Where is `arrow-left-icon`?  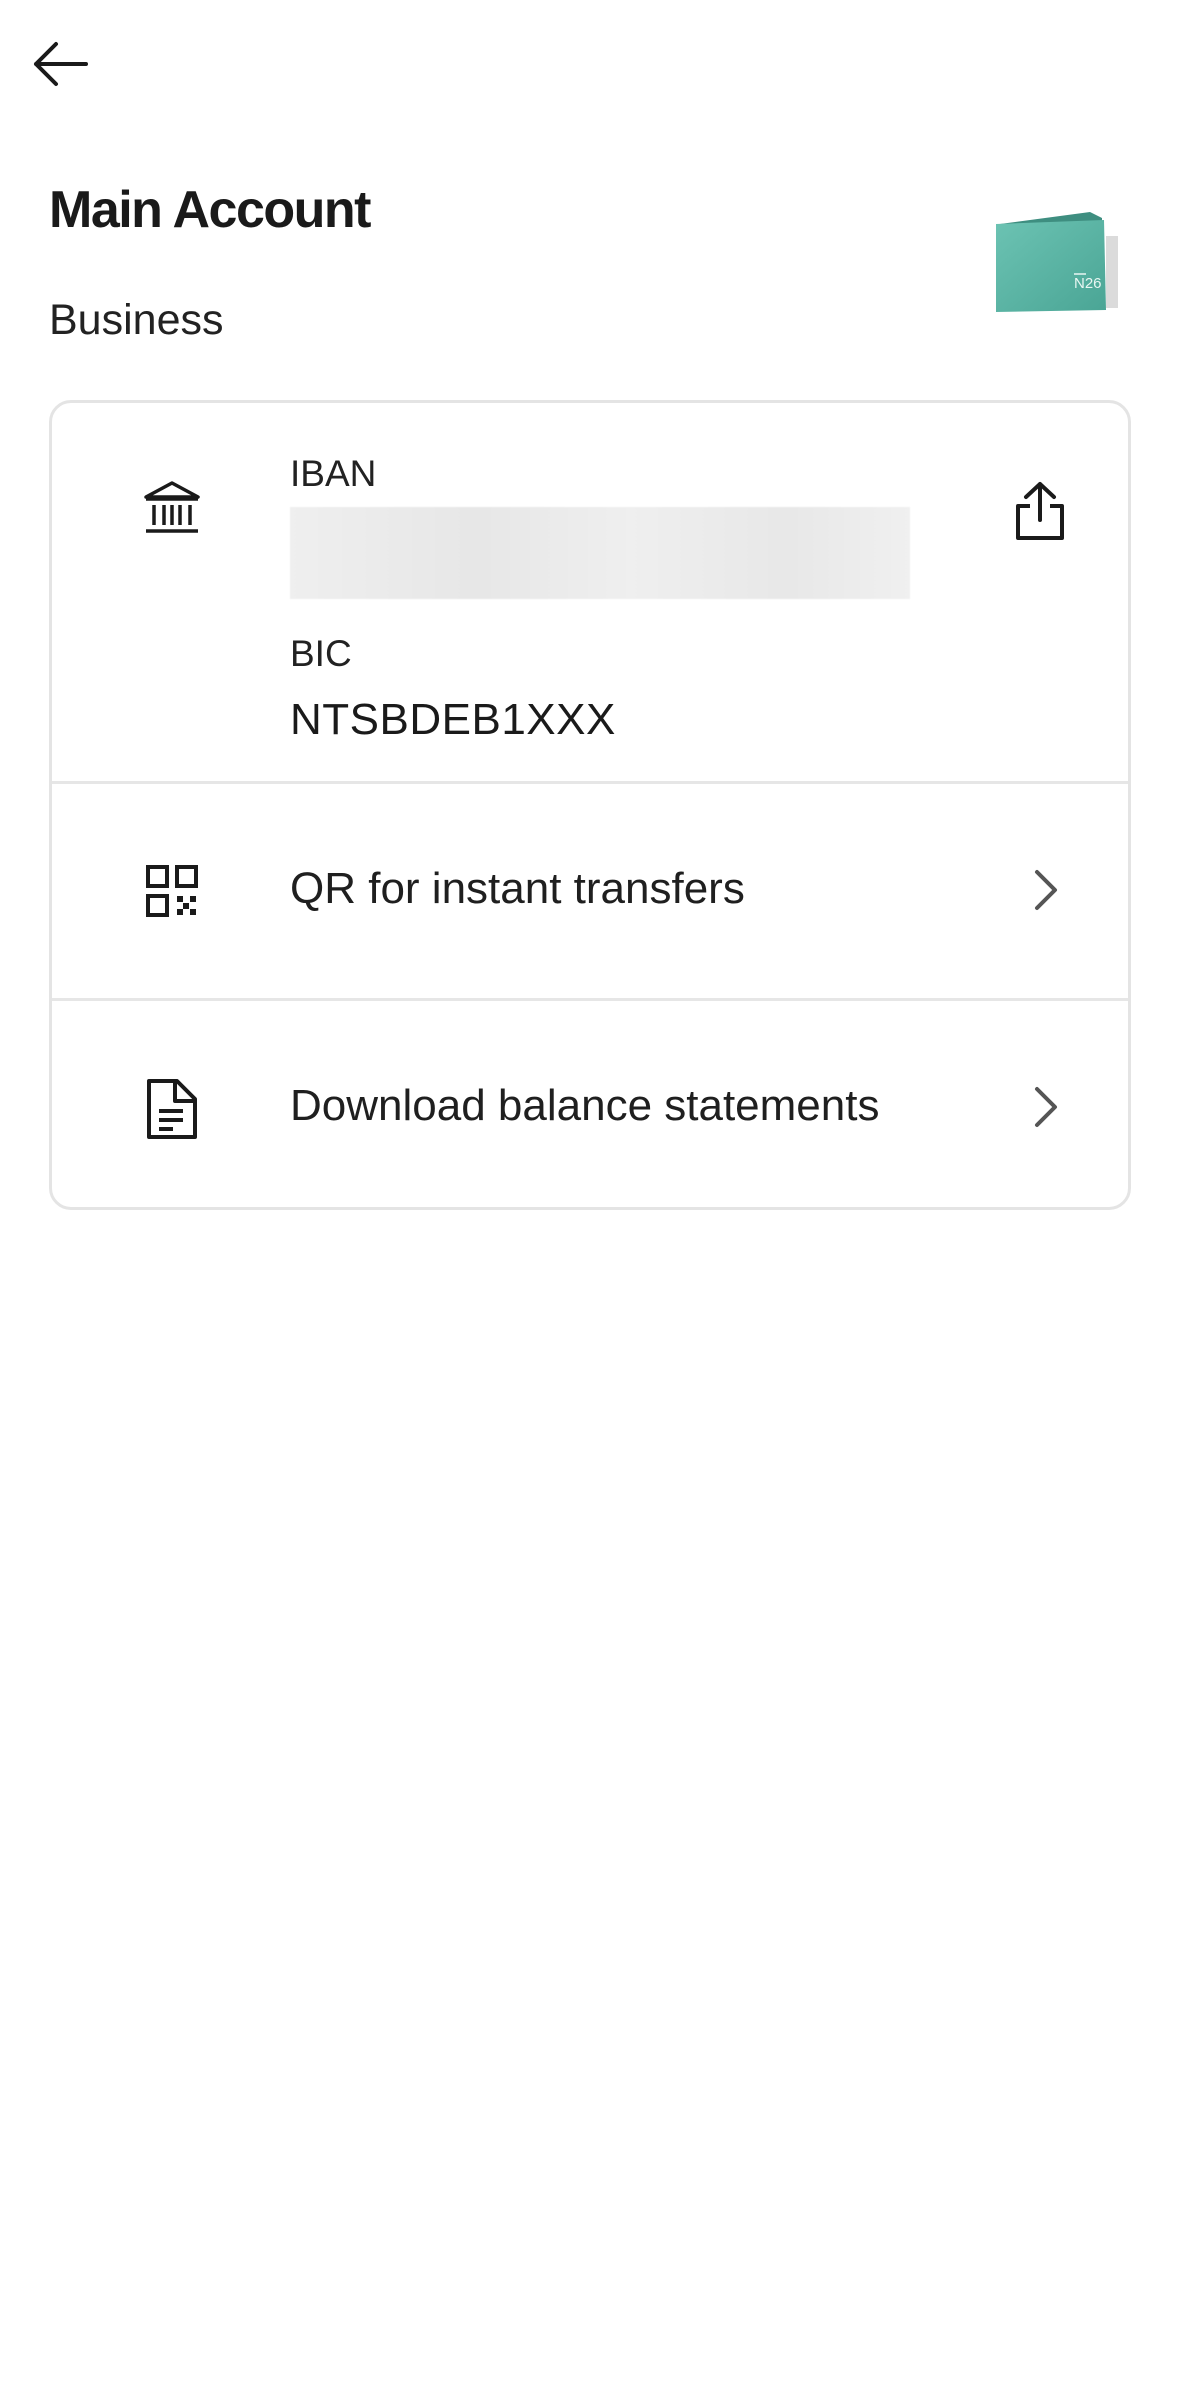 arrow-left-icon is located at coordinates (61, 64).